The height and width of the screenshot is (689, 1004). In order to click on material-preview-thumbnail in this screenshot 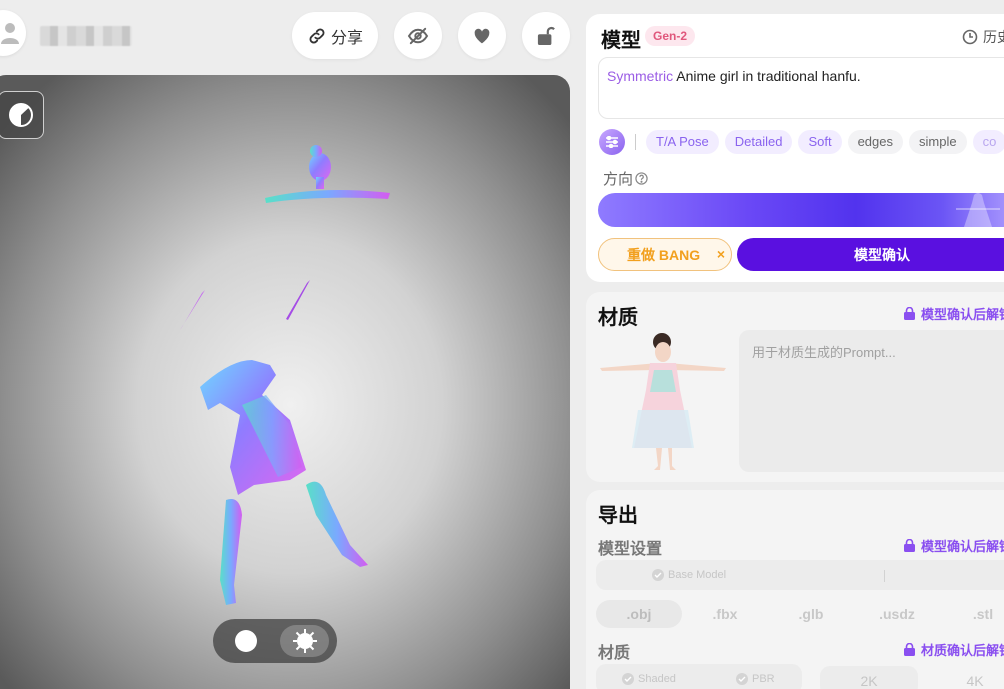, I will do `click(663, 401)`.